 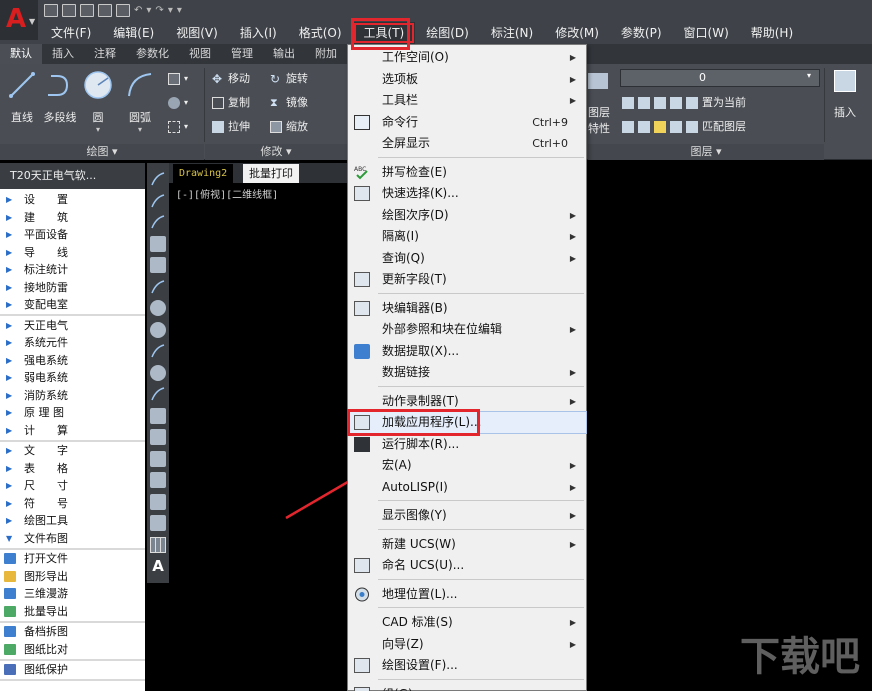 What do you see at coordinates (720, 78) in the screenshot?
I see `layer-dropdown: 0 ▾` at bounding box center [720, 78].